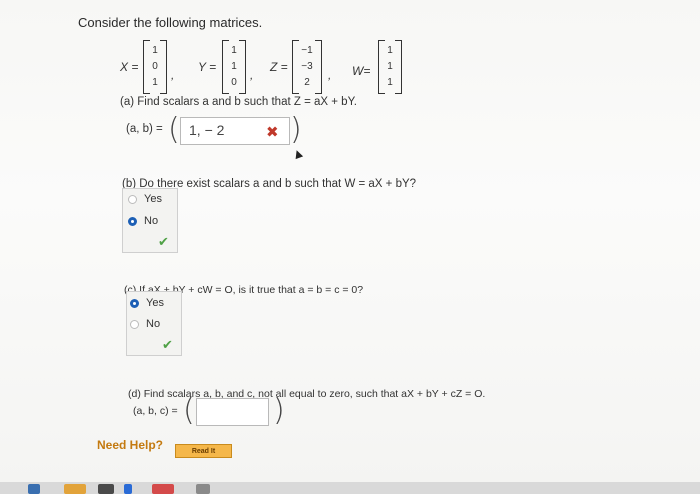 The image size is (700, 494). I want to click on part-c-option-yes: Yes, so click(147, 303).